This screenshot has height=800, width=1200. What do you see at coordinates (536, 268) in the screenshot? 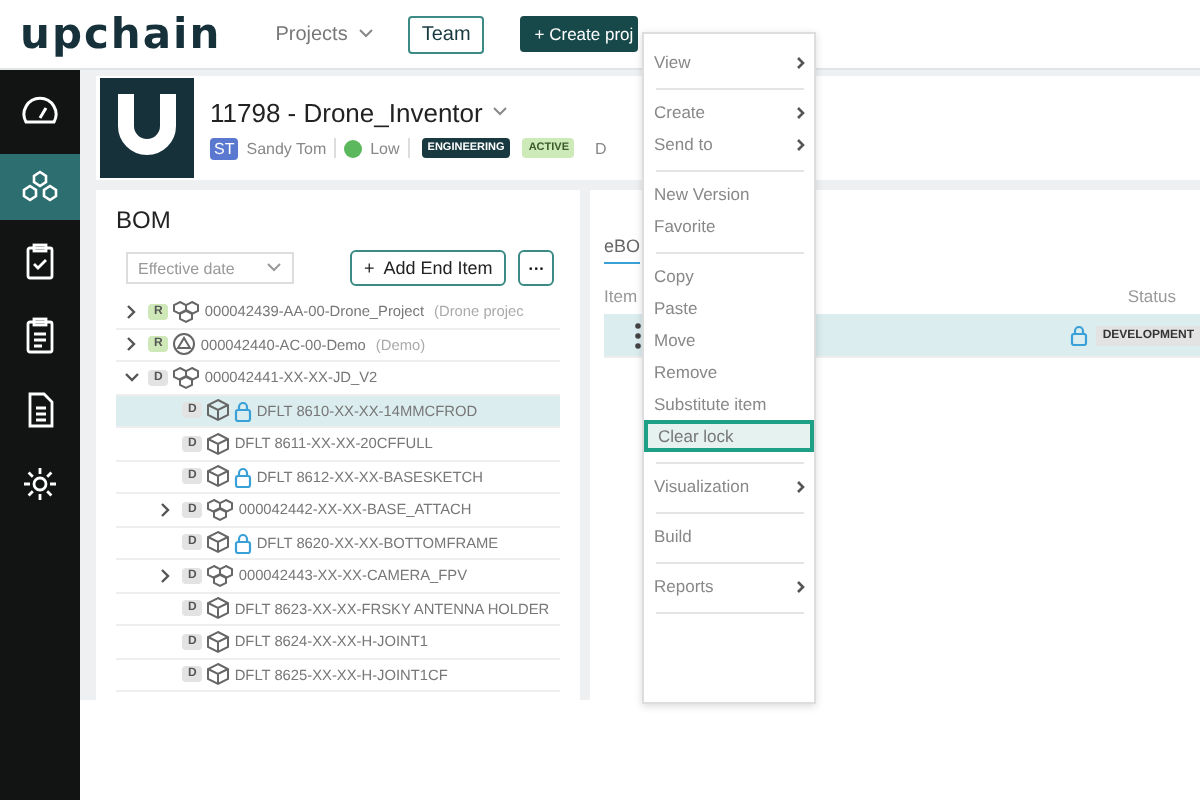
I see `more-button: ···` at bounding box center [536, 268].